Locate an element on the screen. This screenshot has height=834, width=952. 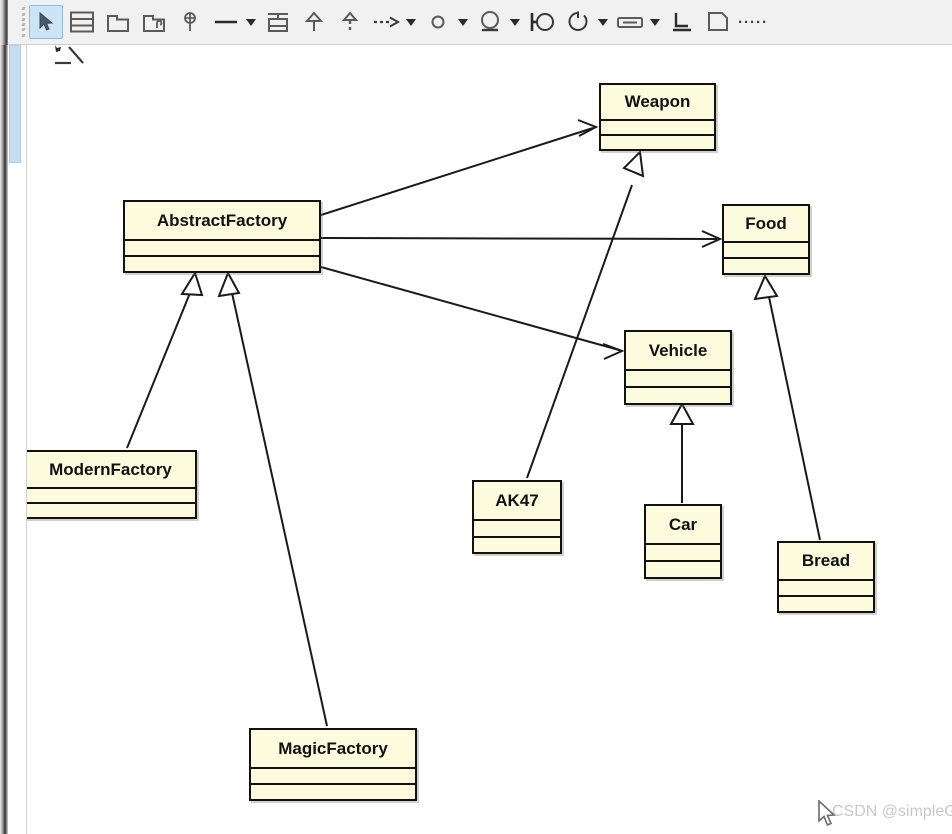
class-box-icon is located at coordinates (82, 22).